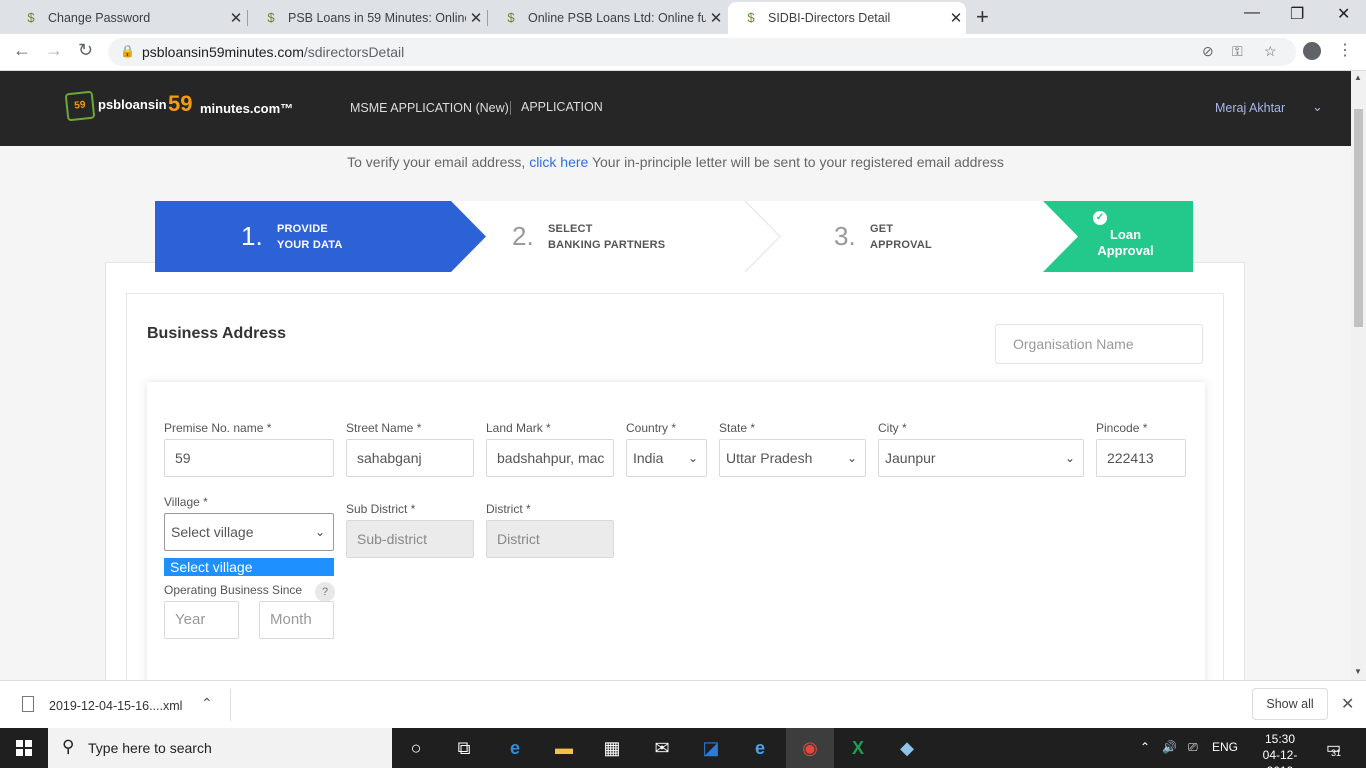 The width and height of the screenshot is (1366, 779). What do you see at coordinates (220, 748) in the screenshot?
I see `taskbar-search-box: ⚲ Type here to search` at bounding box center [220, 748].